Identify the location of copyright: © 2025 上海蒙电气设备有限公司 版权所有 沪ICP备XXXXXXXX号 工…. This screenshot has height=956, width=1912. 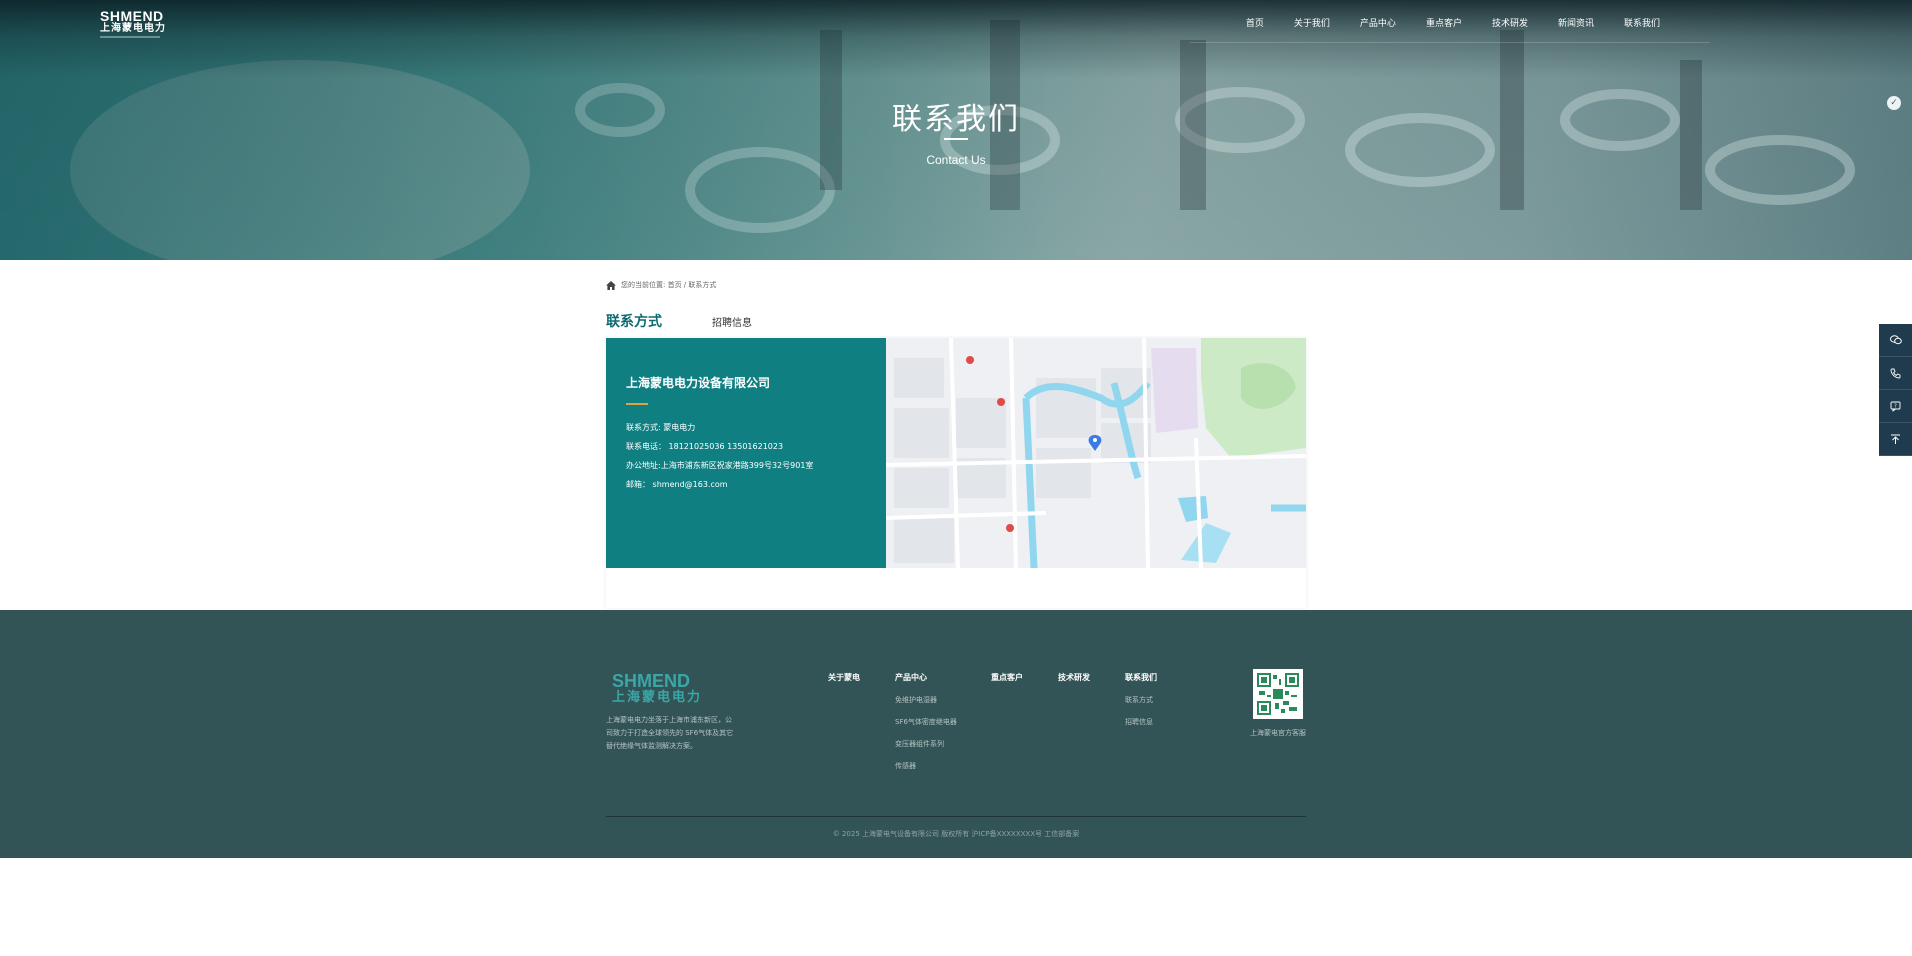
(956, 834).